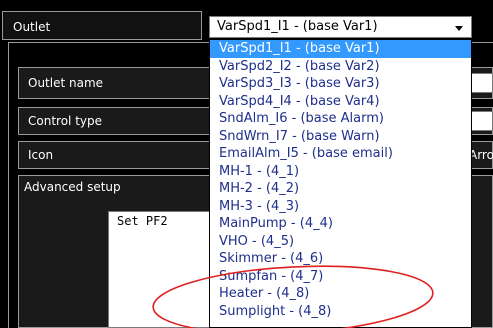  I want to click on control-type-label: Control type, so click(65, 121).